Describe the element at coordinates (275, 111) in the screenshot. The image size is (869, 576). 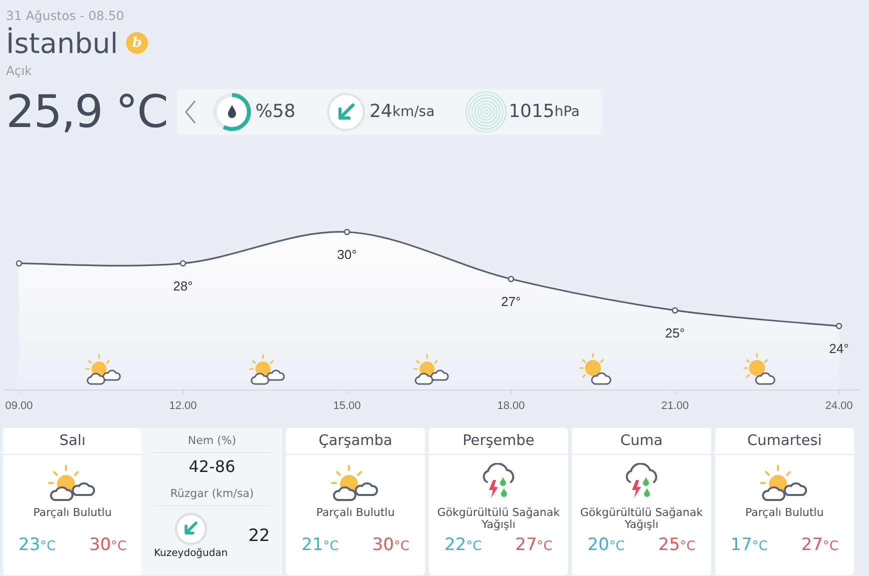
I see `humidity-value: %58` at that location.